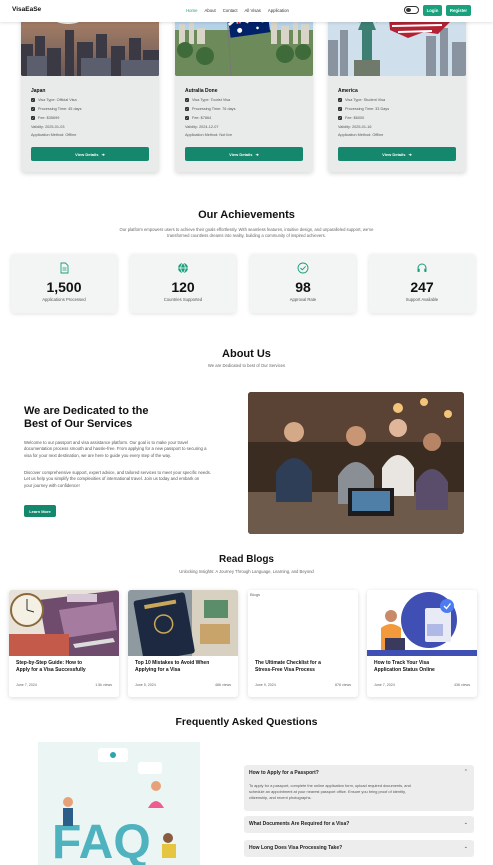 The height and width of the screenshot is (865, 493). What do you see at coordinates (265, 685) in the screenshot?
I see `blog-date: June 9, 2024` at bounding box center [265, 685].